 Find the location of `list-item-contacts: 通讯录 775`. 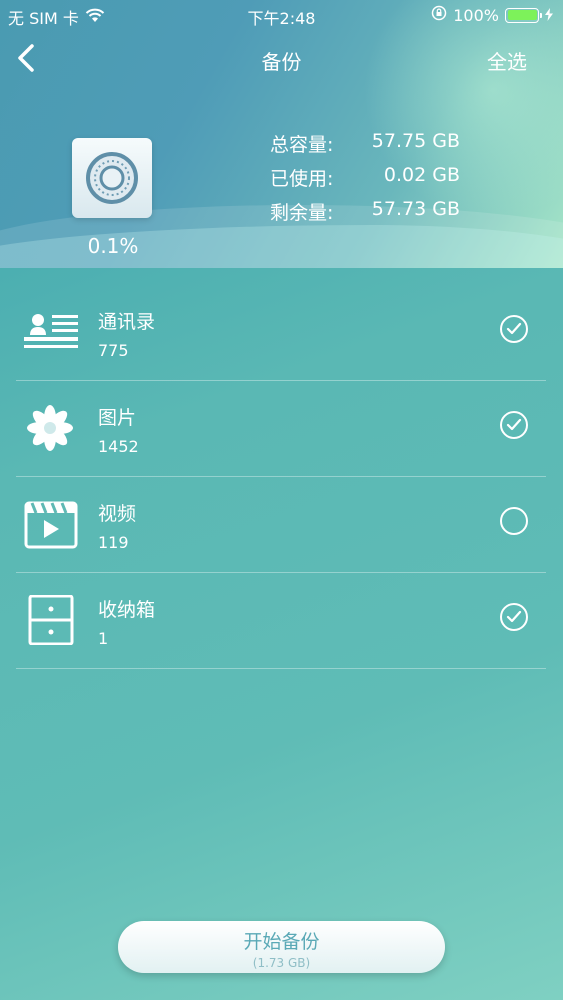

list-item-contacts: 通讯录 775 is located at coordinates (281, 333).